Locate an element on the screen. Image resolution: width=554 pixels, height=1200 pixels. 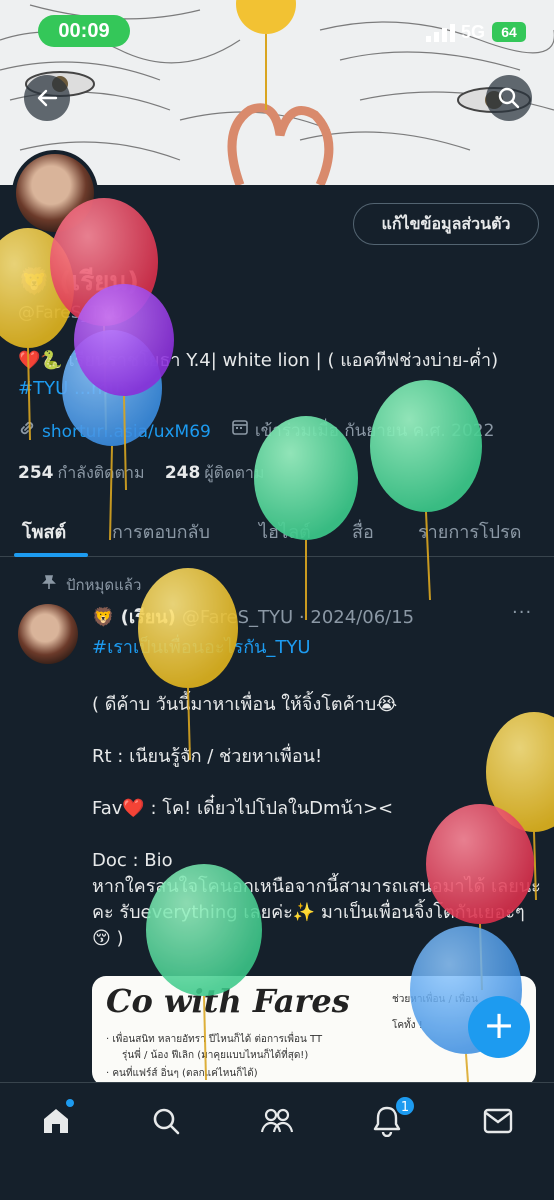
link-icon is located at coordinates (27, 430).